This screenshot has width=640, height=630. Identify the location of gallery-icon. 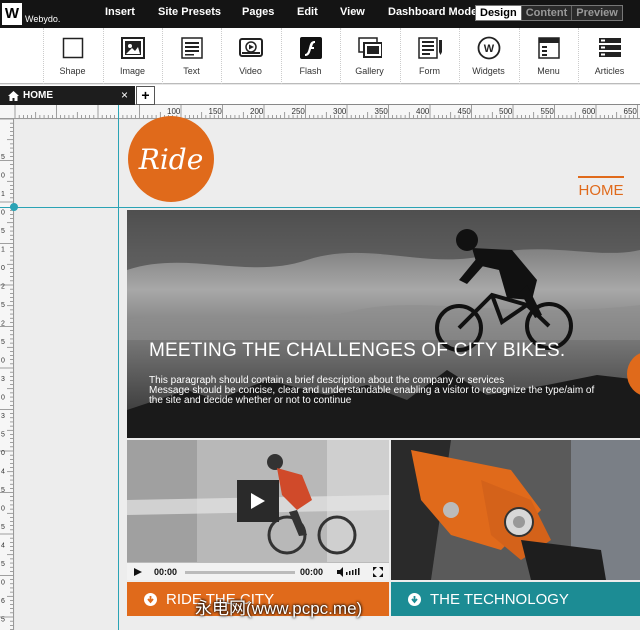
(369, 48).